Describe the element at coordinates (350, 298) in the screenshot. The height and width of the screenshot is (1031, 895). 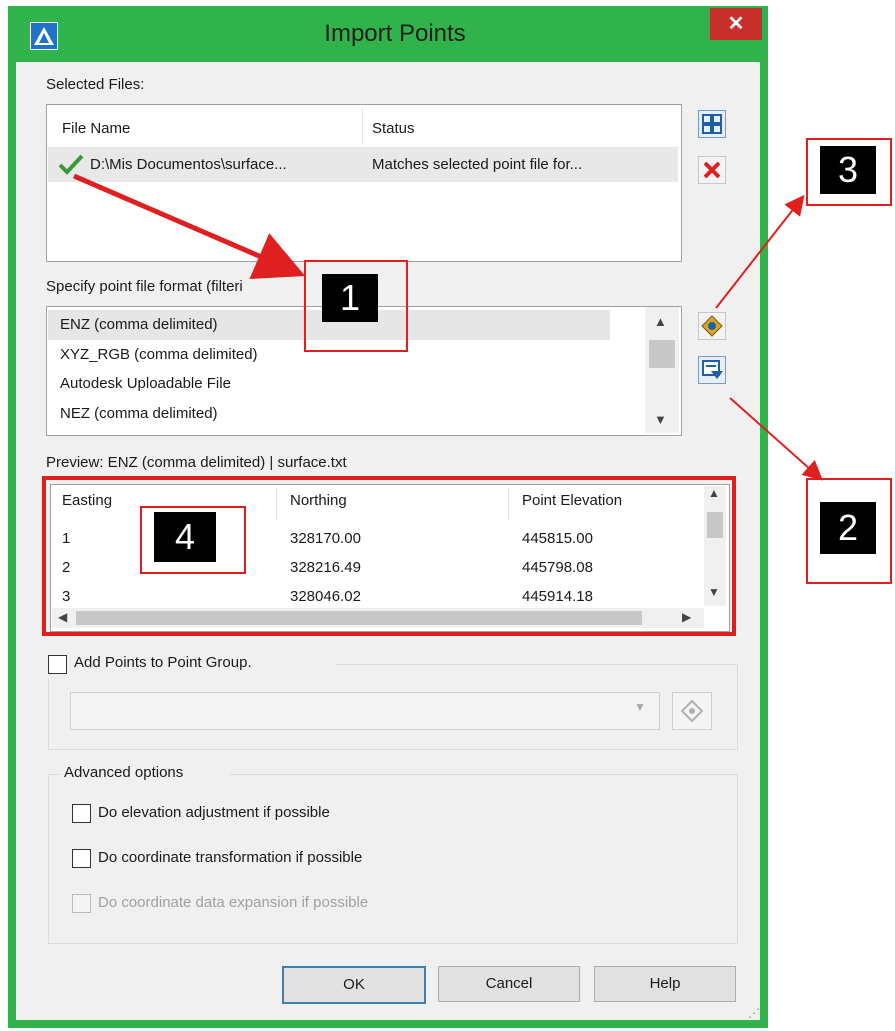
I see `annotation-1-number: 1` at that location.